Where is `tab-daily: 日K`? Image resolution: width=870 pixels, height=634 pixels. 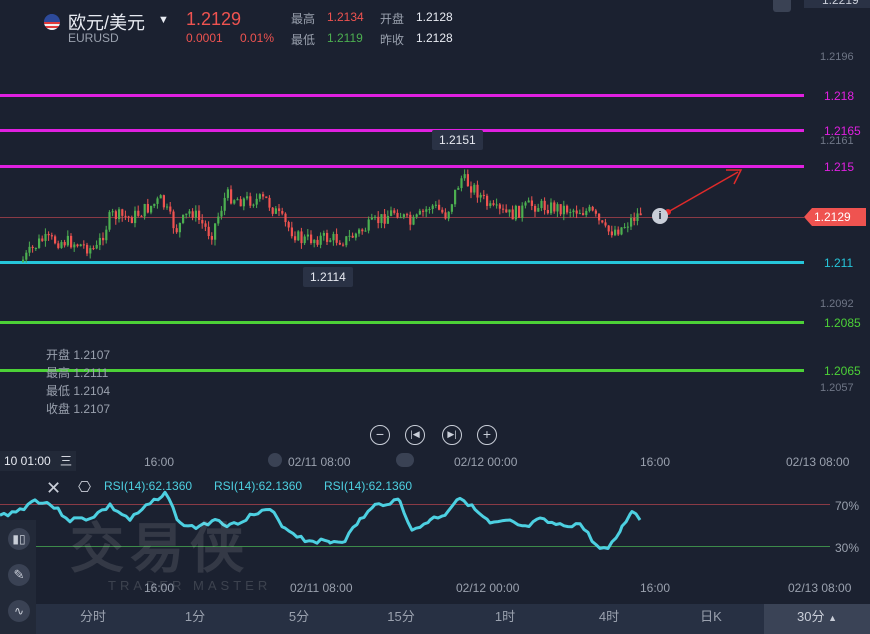
tab-daily: 日K is located at coordinates (711, 619).